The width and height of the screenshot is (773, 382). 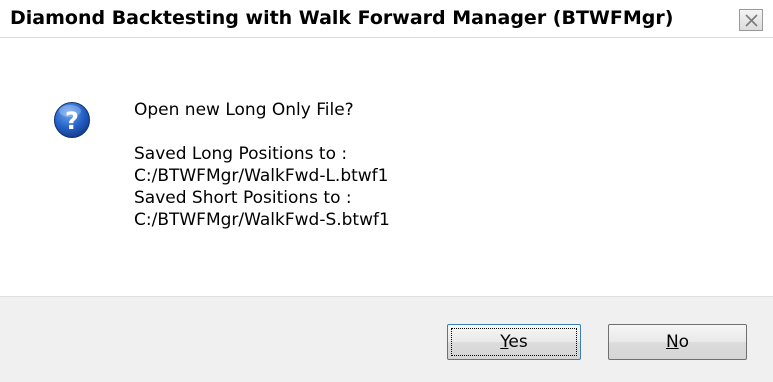 I want to click on no-button-label: No, so click(x=677, y=342).